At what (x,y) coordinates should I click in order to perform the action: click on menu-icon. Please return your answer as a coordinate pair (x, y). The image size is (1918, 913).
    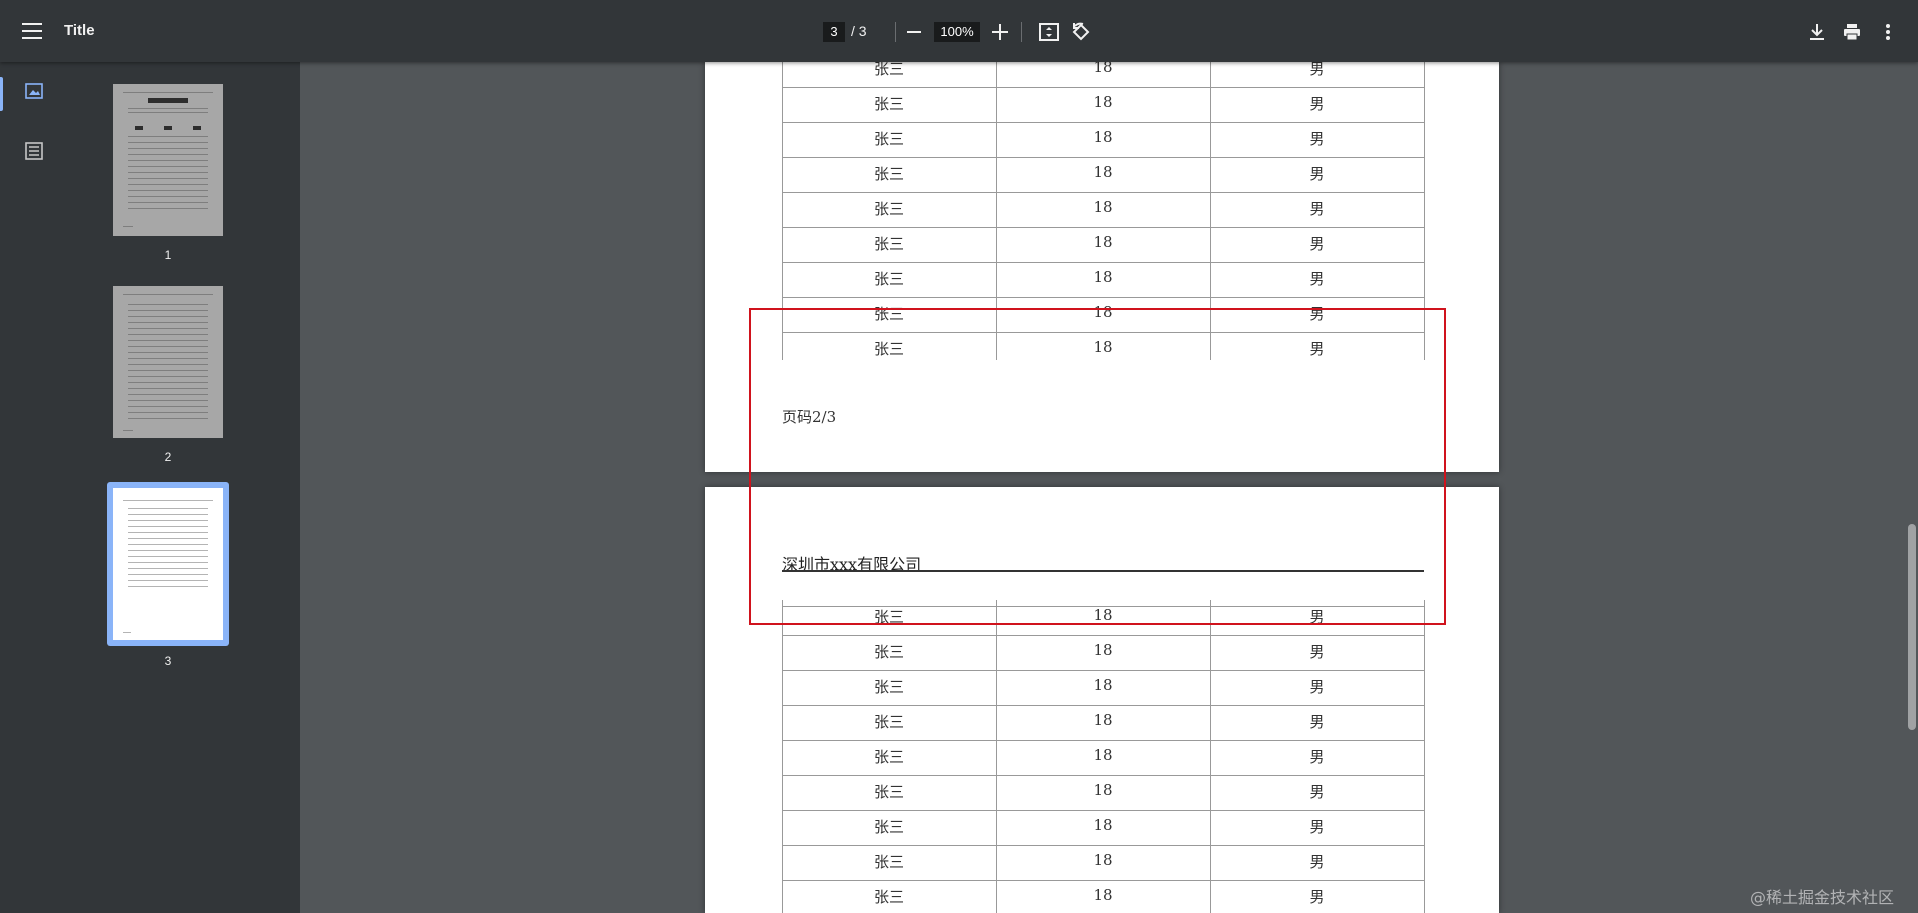
    Looking at the image, I should click on (32, 31).